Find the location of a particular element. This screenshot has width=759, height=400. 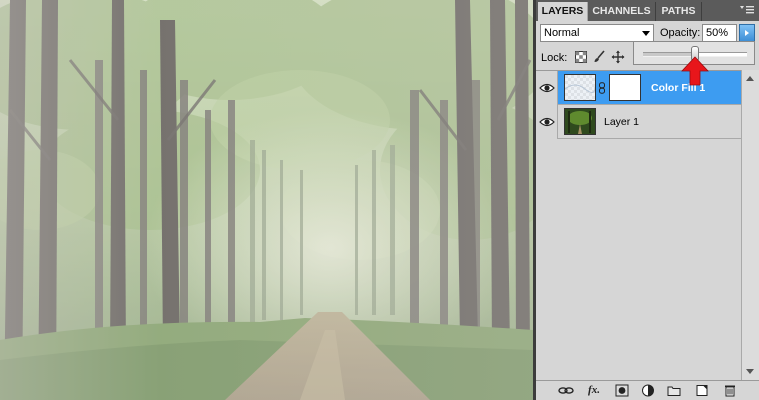

layer-style-icon: fx. is located at coordinates (594, 390).